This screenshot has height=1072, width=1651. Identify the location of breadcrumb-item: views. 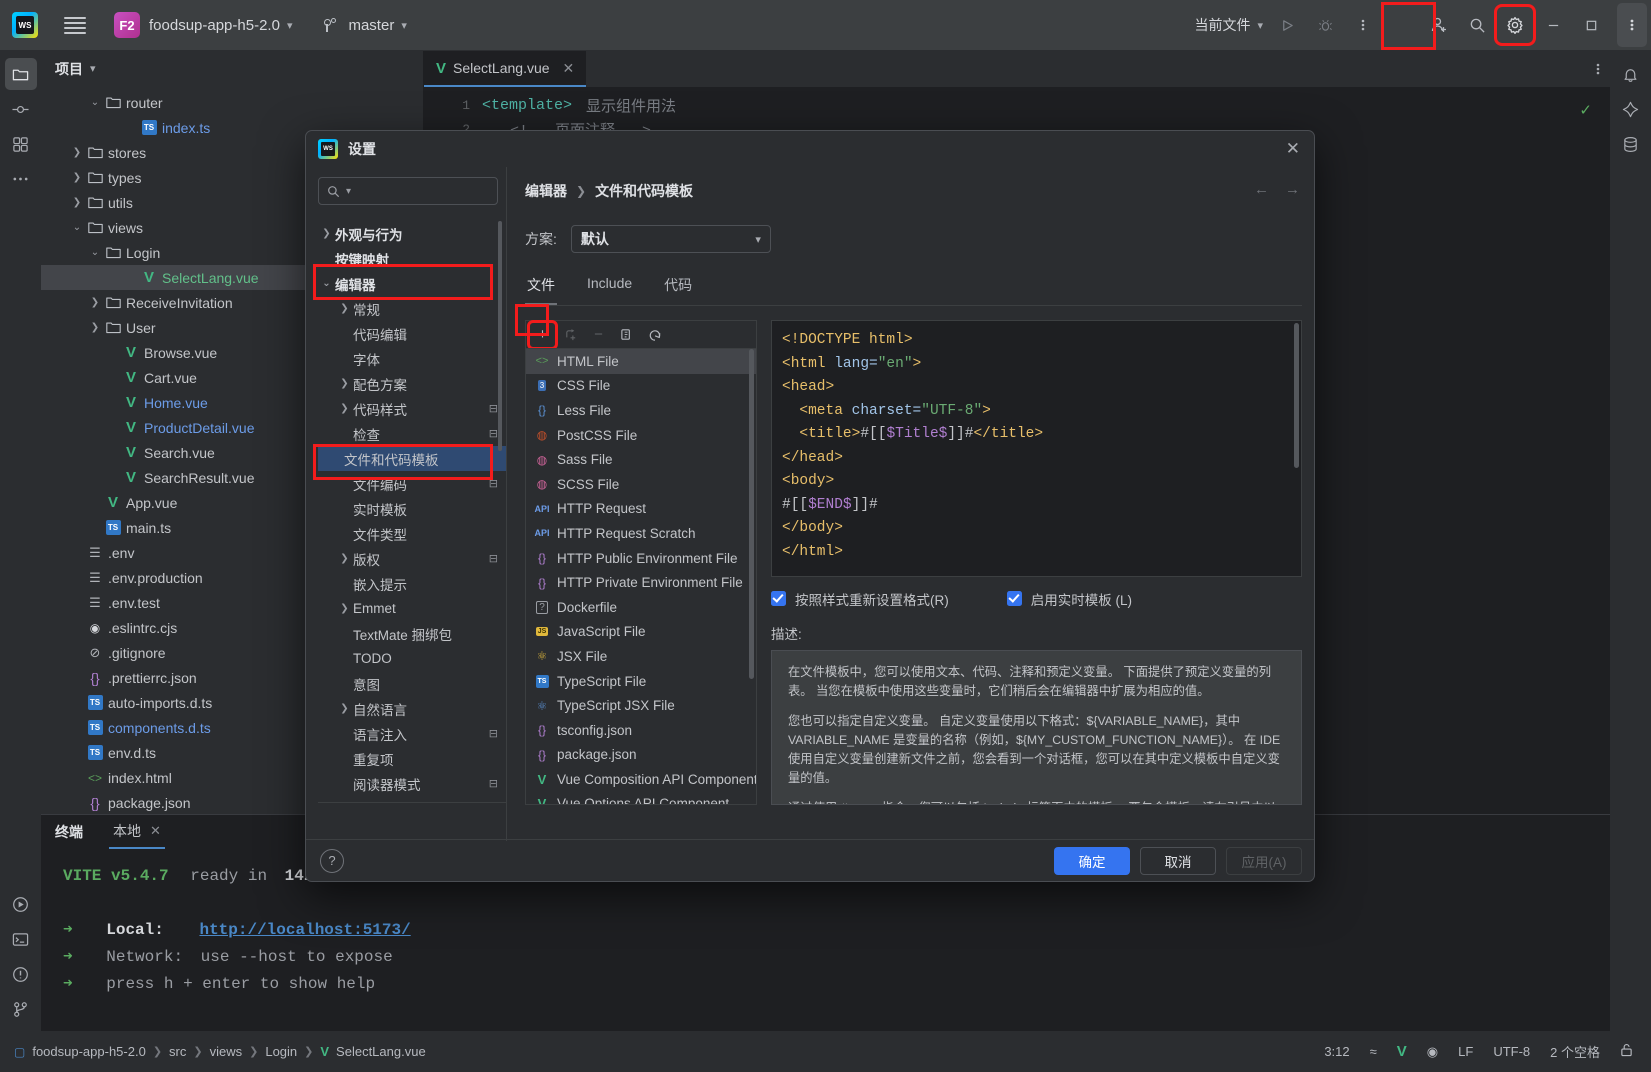
(226, 1051).